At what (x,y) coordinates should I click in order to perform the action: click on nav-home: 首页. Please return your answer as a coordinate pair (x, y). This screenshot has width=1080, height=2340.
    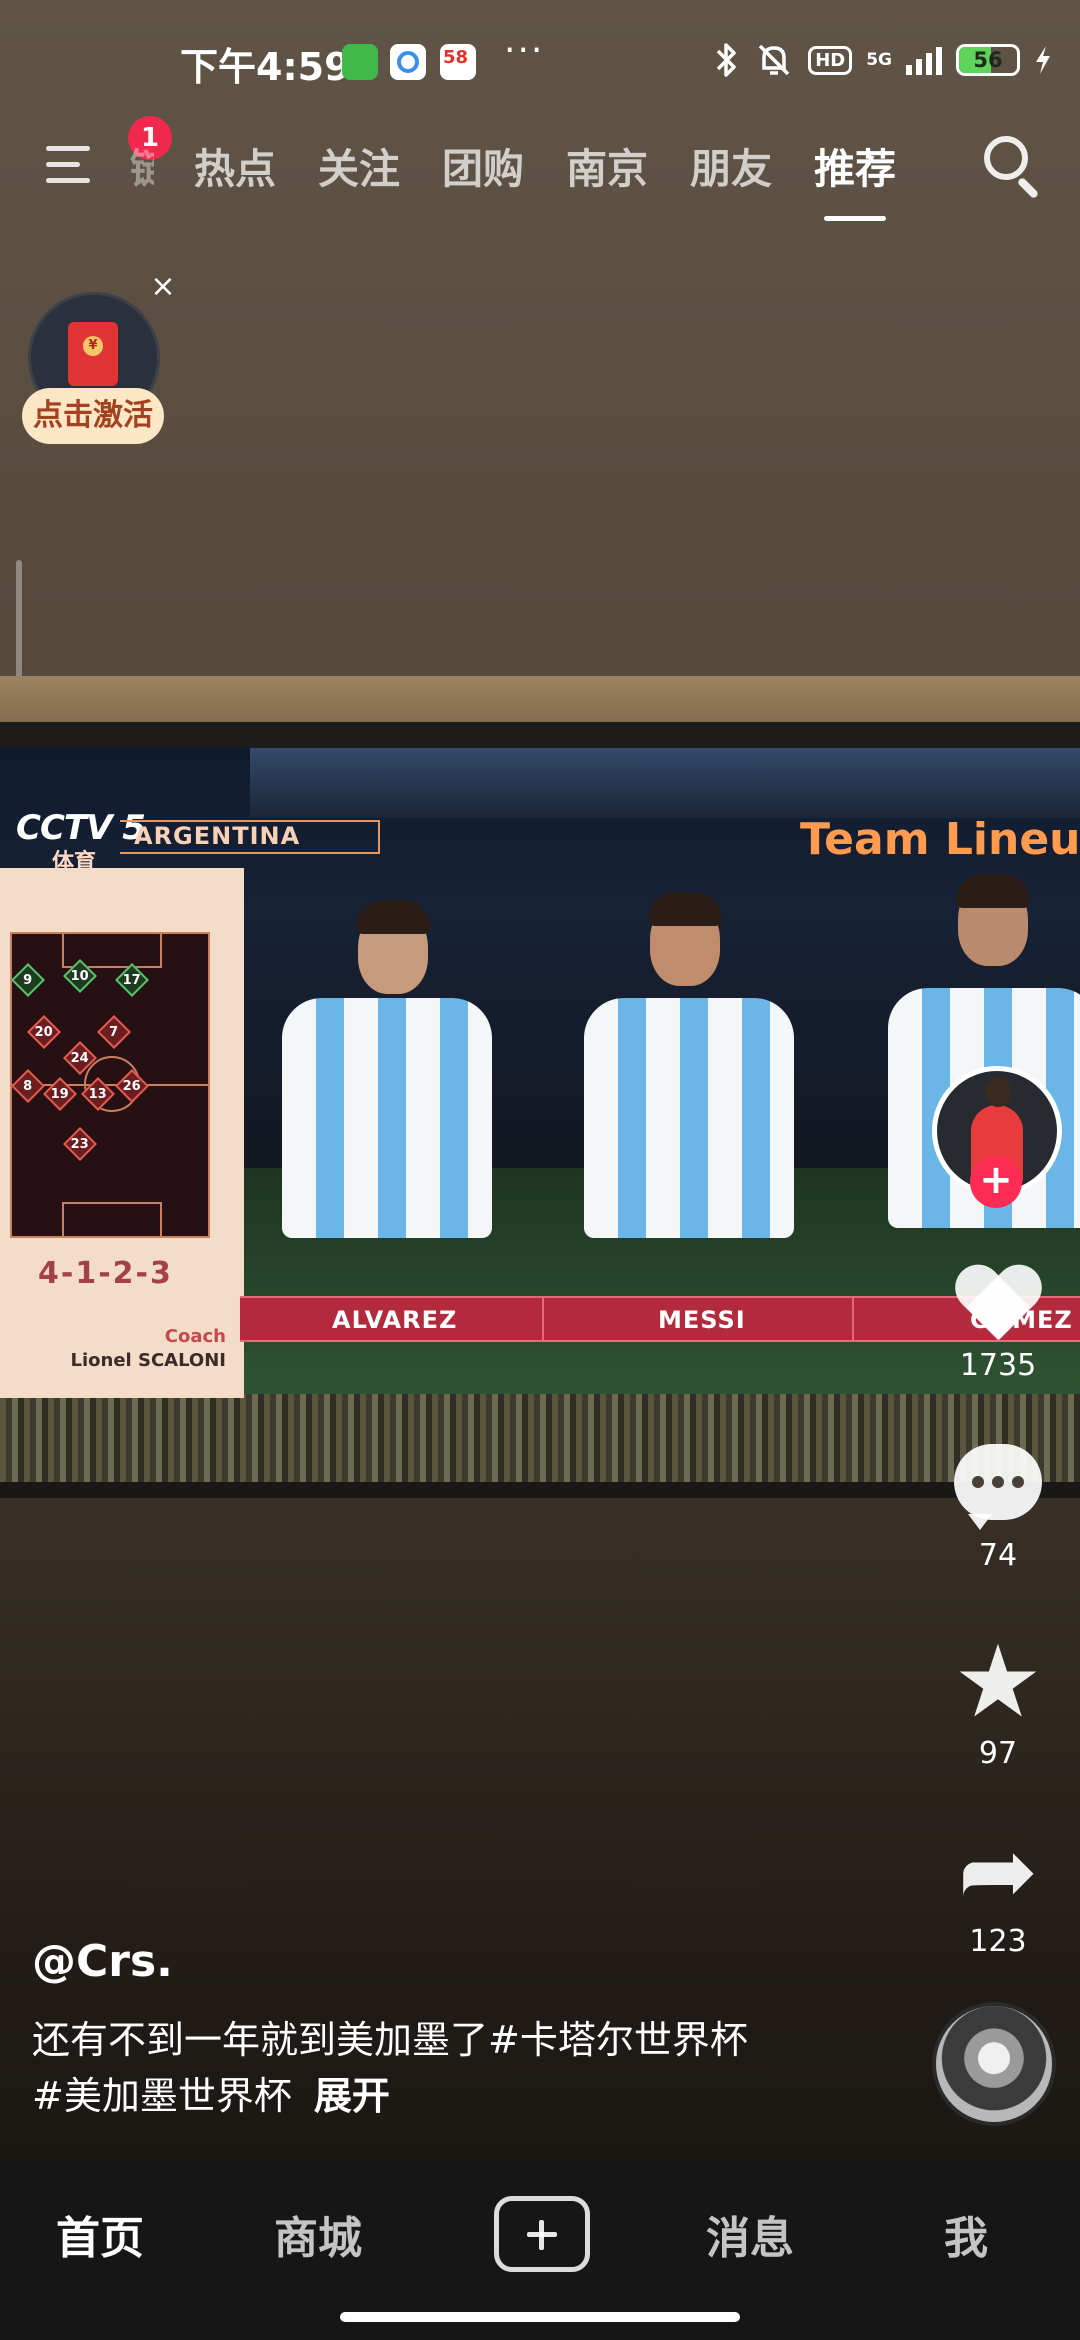
    Looking at the image, I should click on (100, 2234).